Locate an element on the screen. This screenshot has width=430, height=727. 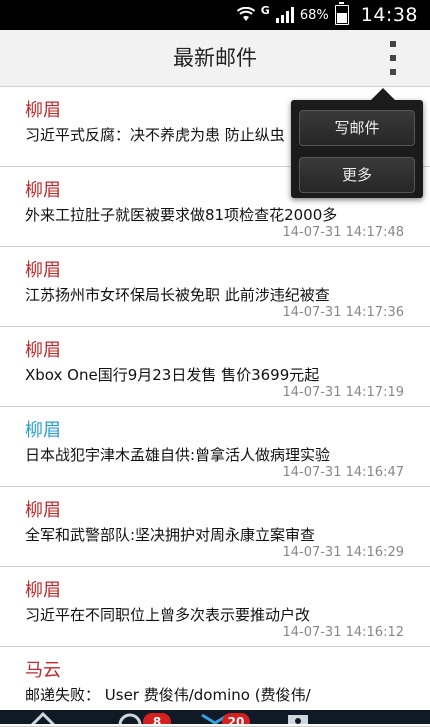
more-menu-item: 更多 is located at coordinates (357, 175).